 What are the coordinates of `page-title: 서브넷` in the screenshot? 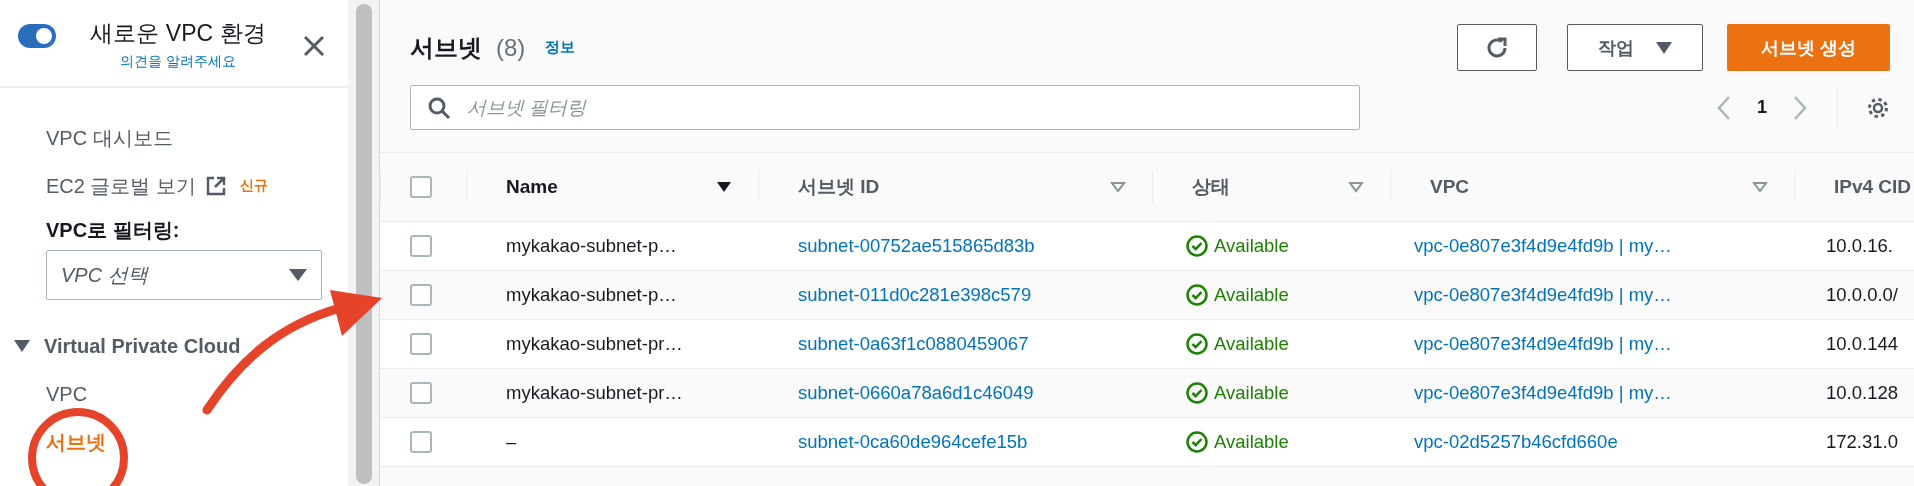 It's located at (446, 47).